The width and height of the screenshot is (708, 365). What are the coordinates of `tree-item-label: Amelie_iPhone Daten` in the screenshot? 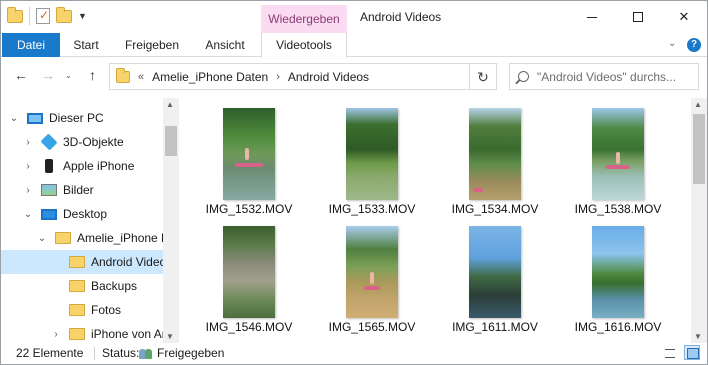 It's located at (120, 238).